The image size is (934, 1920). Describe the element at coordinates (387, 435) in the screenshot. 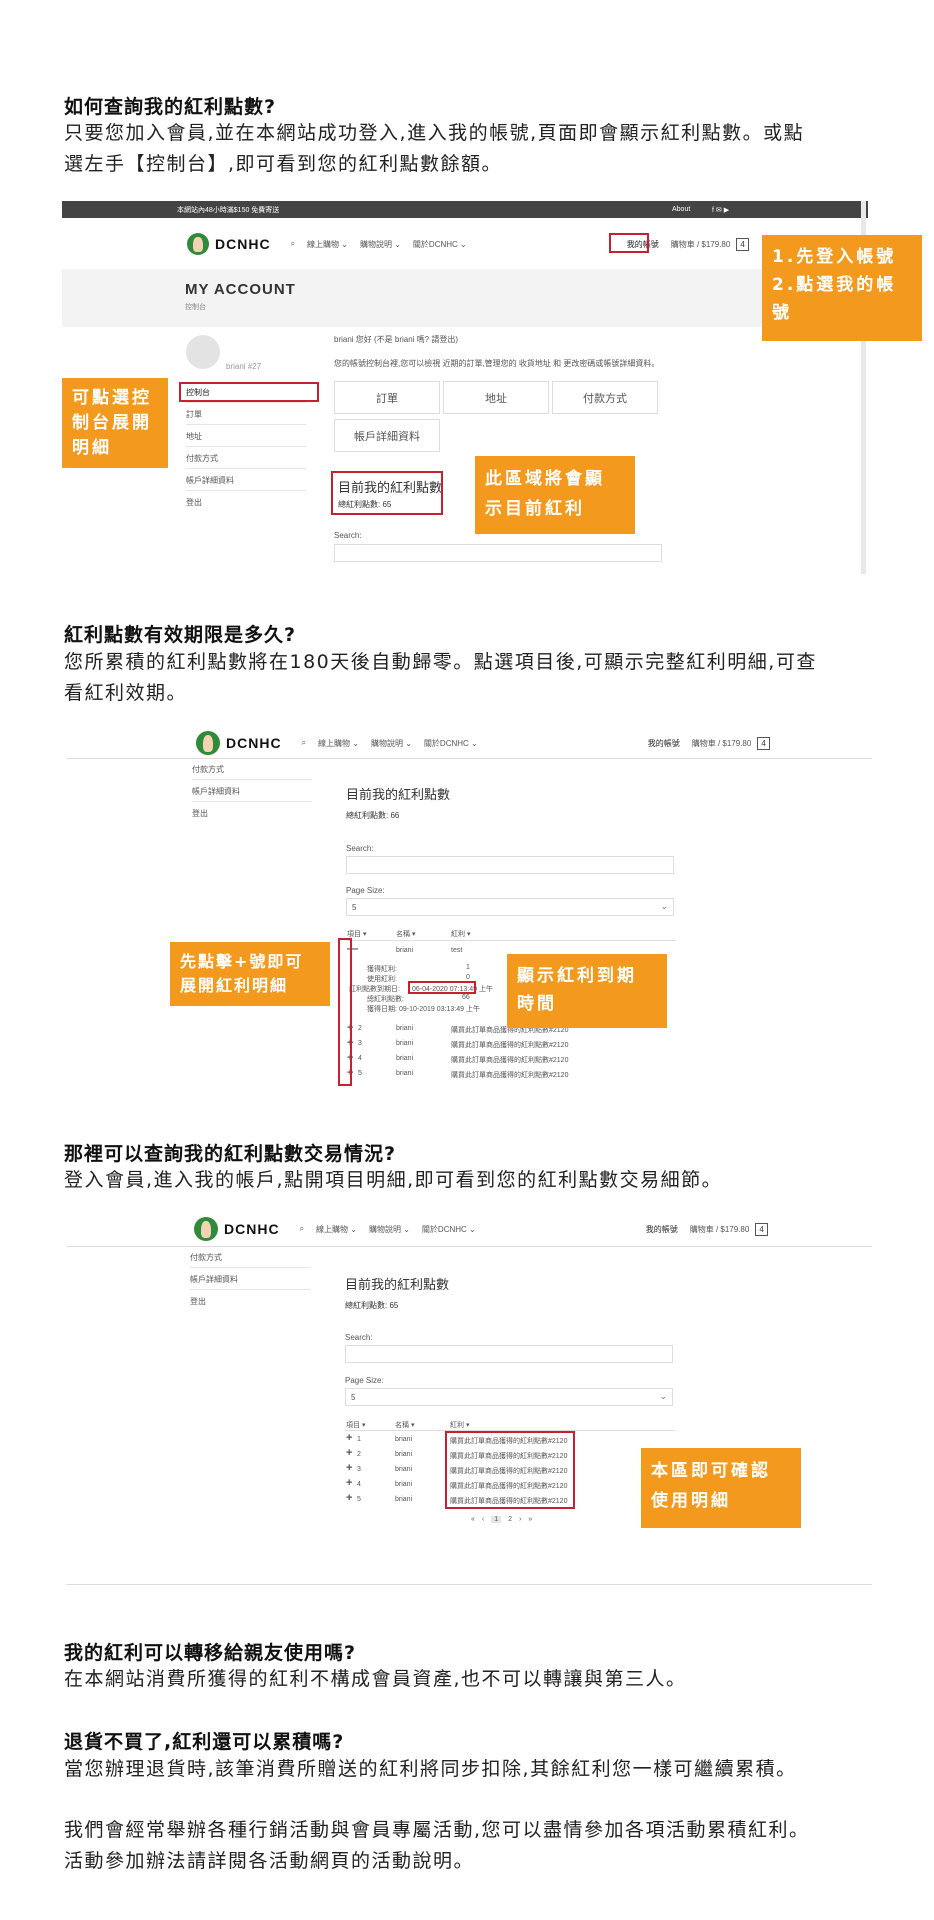

I see `account-details-button: 帳戶詳細資料` at that location.